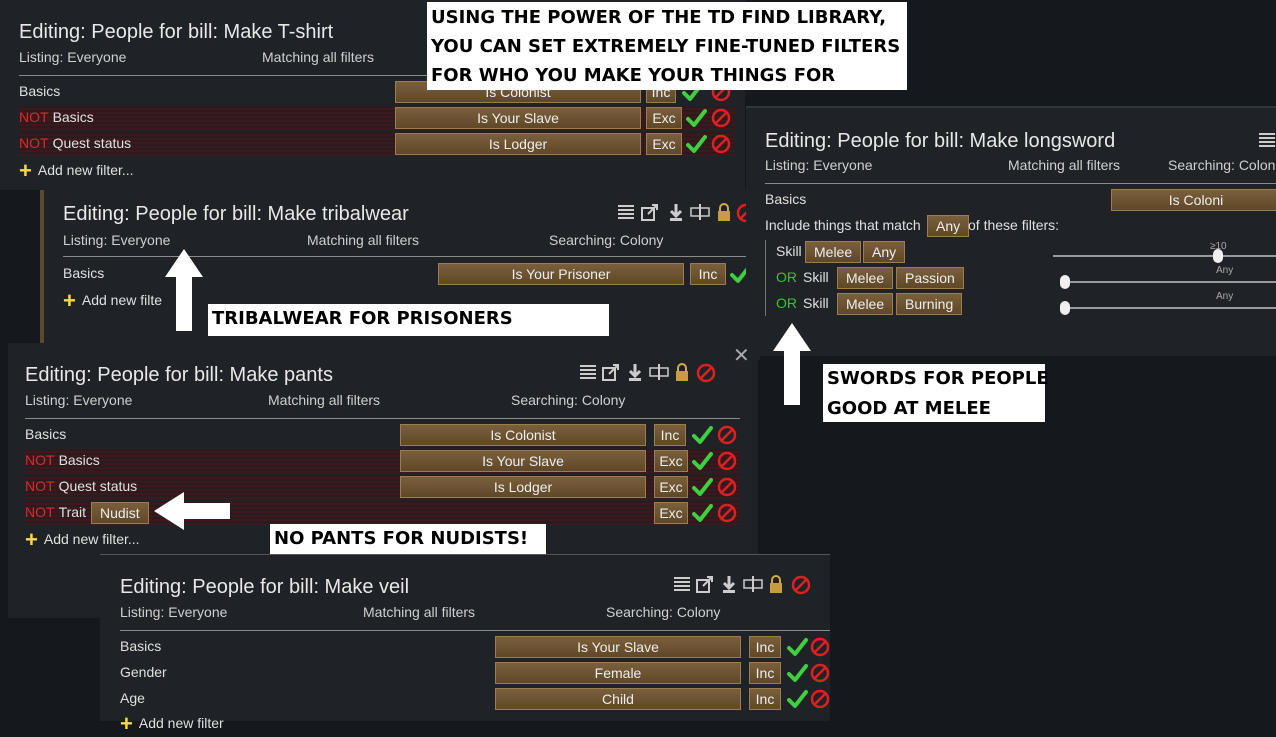  Describe the element at coordinates (382, 487) in the screenshot. I see `filter-row: NOT Quest status Is Lodger Exc` at that location.